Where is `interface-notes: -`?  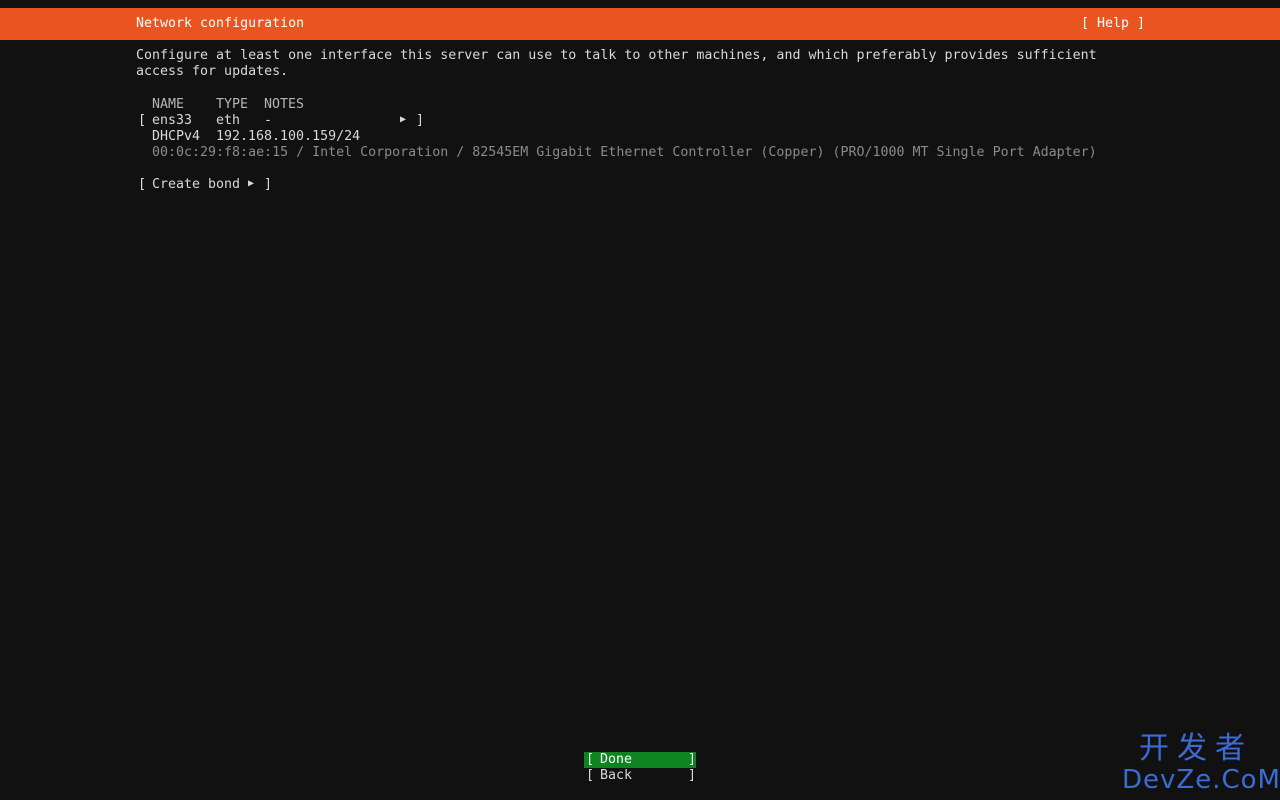 interface-notes: - is located at coordinates (268, 120).